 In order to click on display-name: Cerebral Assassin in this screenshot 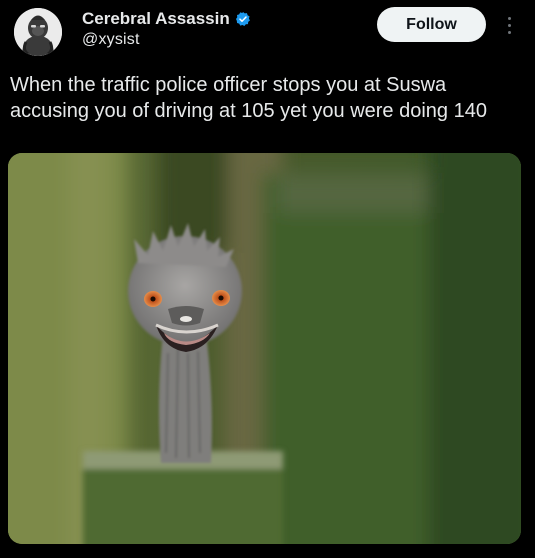, I will do `click(156, 19)`.